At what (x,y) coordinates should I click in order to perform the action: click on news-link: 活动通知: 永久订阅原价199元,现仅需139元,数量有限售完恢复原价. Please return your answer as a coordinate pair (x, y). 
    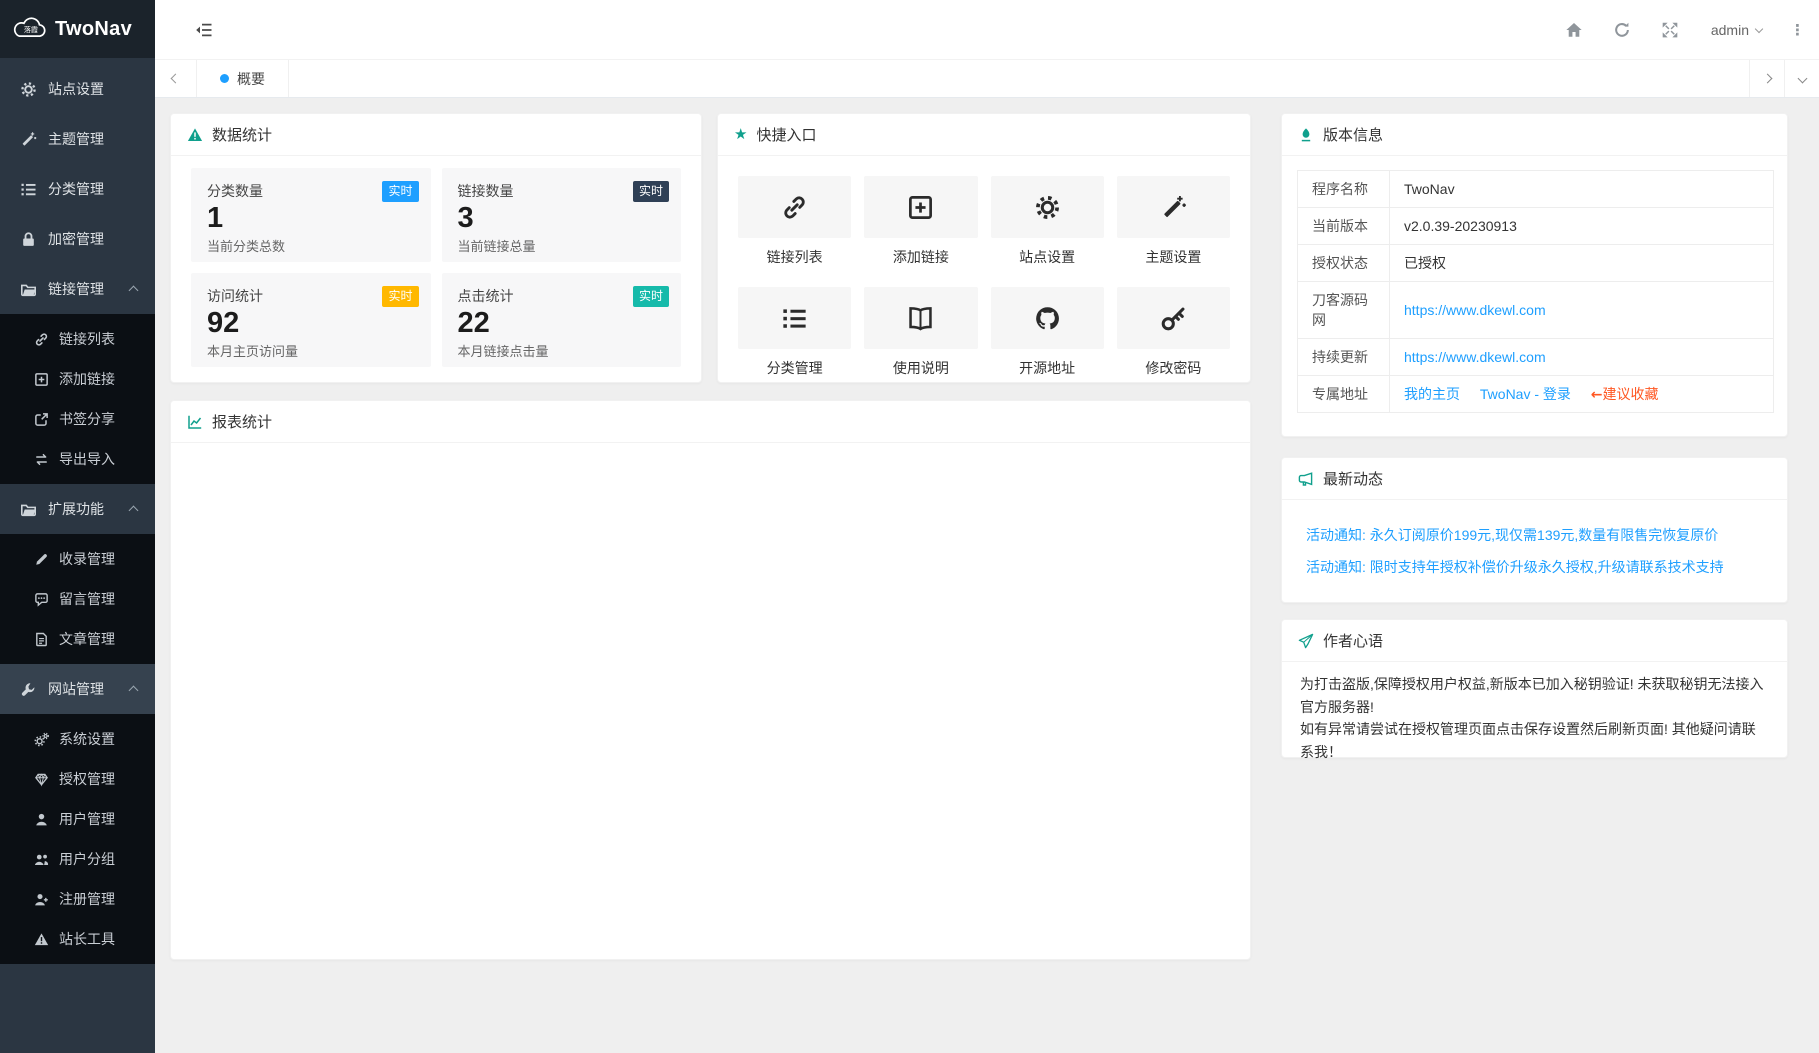
    Looking at the image, I should click on (1534, 535).